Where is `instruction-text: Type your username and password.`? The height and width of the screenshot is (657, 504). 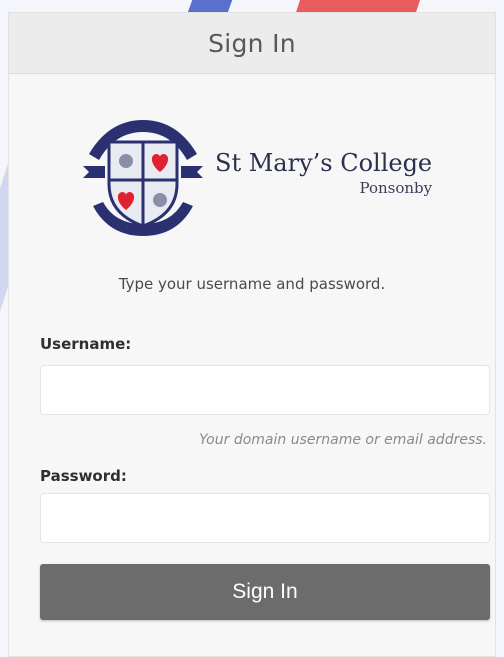 instruction-text: Type your username and password. is located at coordinates (252, 284).